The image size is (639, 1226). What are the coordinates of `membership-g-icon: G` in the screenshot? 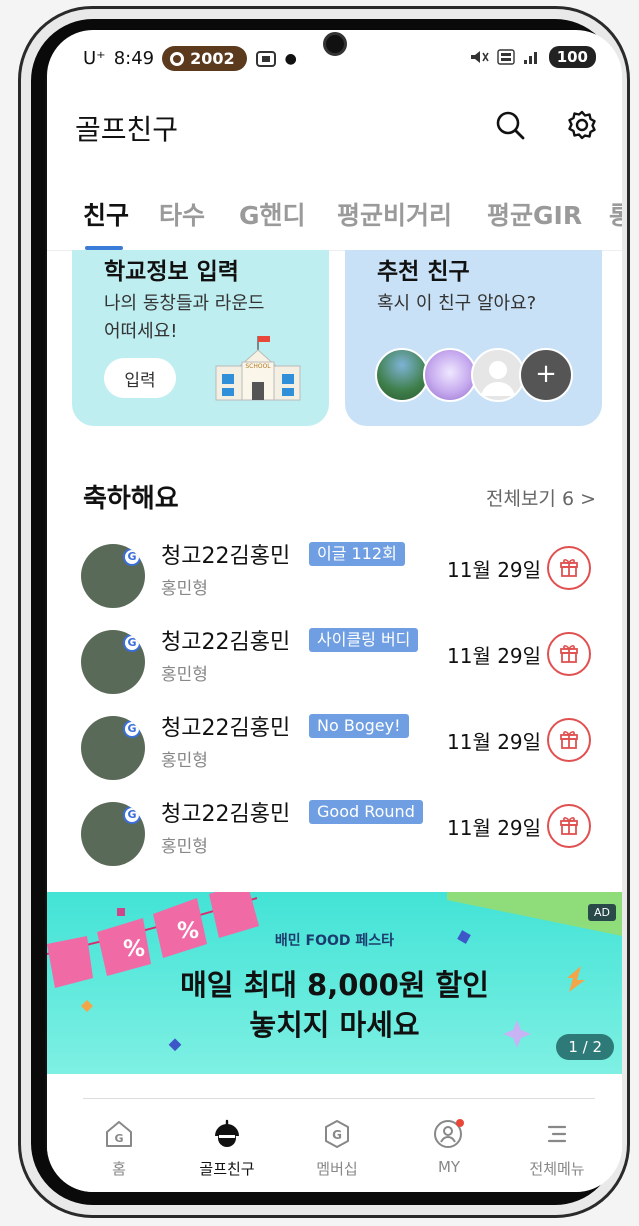 It's located at (337, 1134).